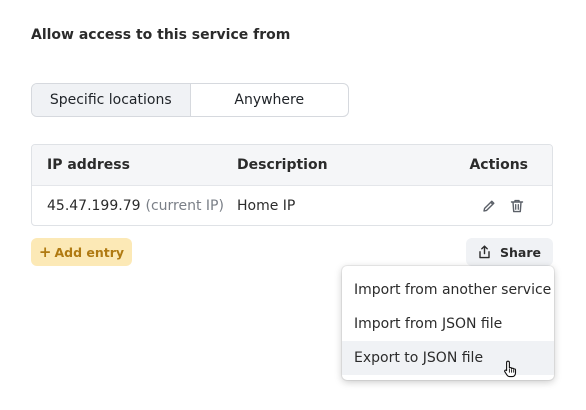  What do you see at coordinates (184, 206) in the screenshot?
I see `current-ip-note: (current IP)` at bounding box center [184, 206].